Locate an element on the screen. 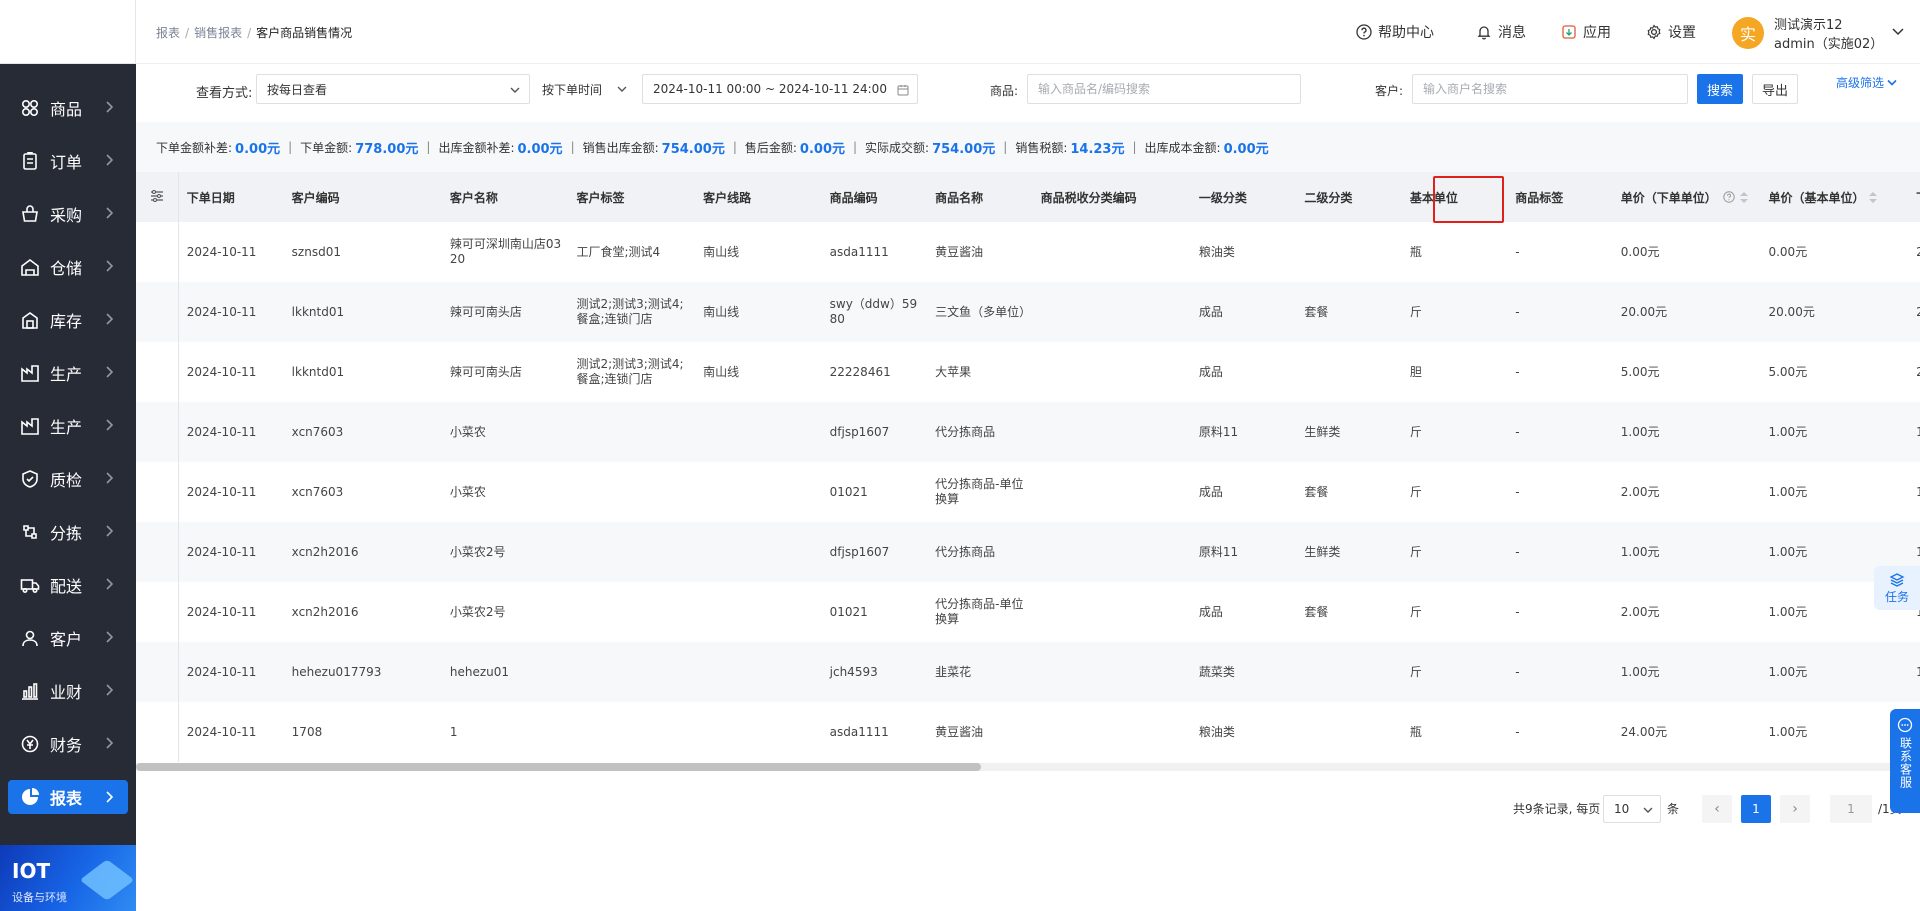 This screenshot has height=911, width=1920. task-float-button: 任务 is located at coordinates (1897, 588).